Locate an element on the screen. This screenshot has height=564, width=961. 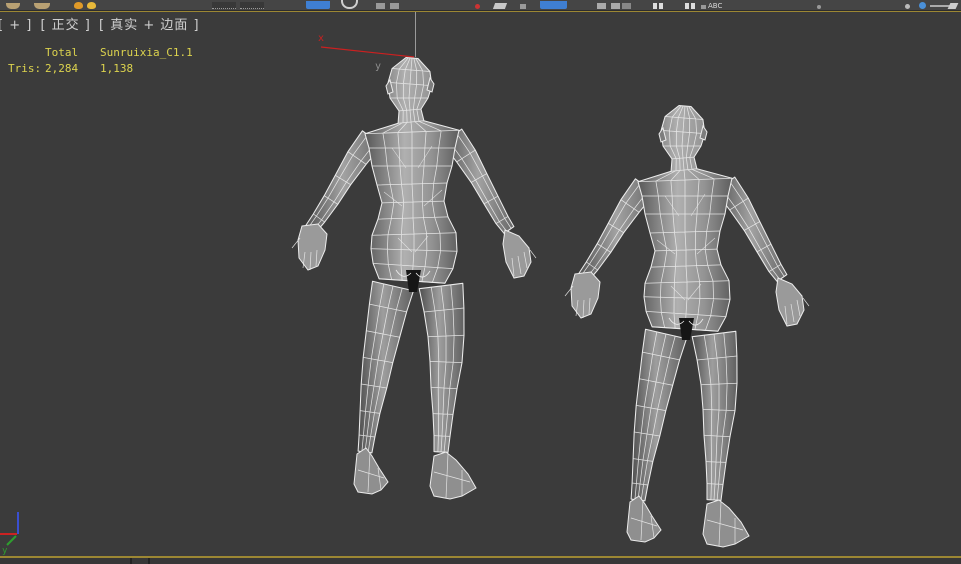
statistics-overlay: Total Sunruixia_C1.1 Tris: 2,284 1,138 is located at coordinates (100, 61).